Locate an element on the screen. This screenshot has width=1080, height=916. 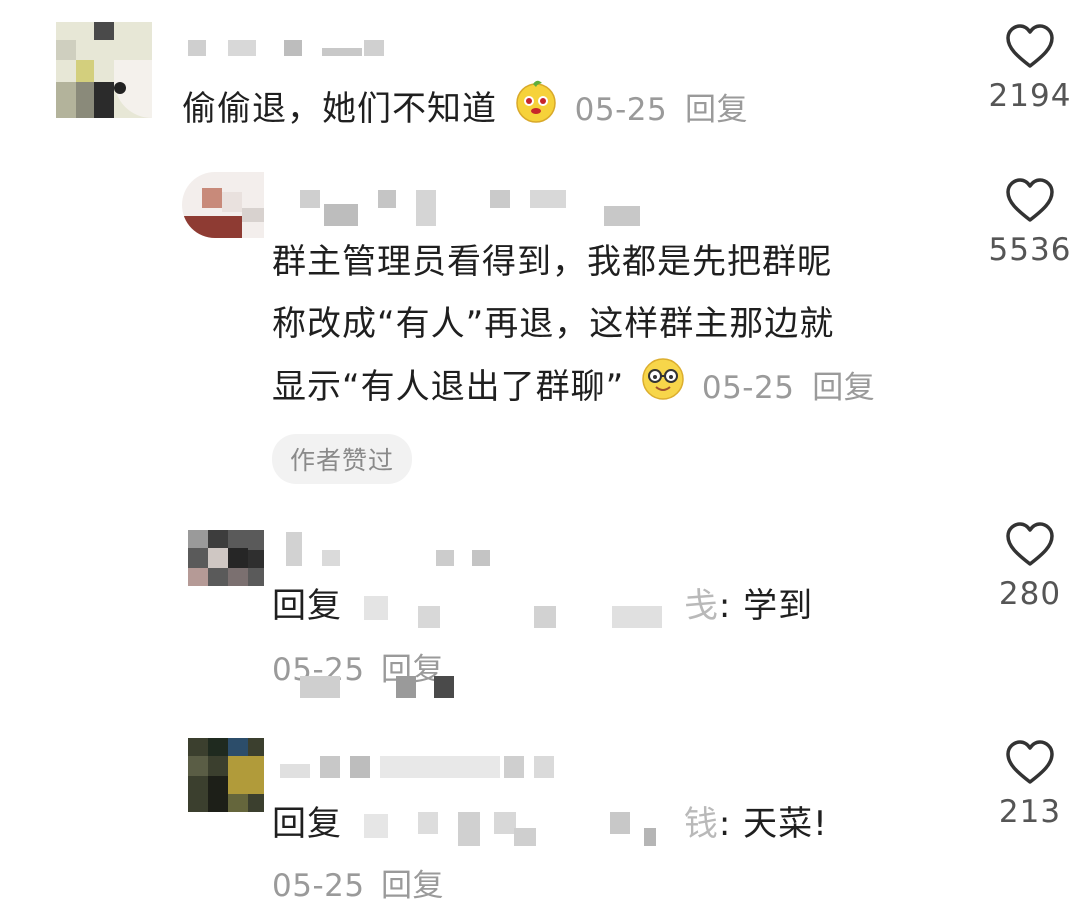
comment-text-line: 回复 戋: 学到 is located at coordinates (542, 606).